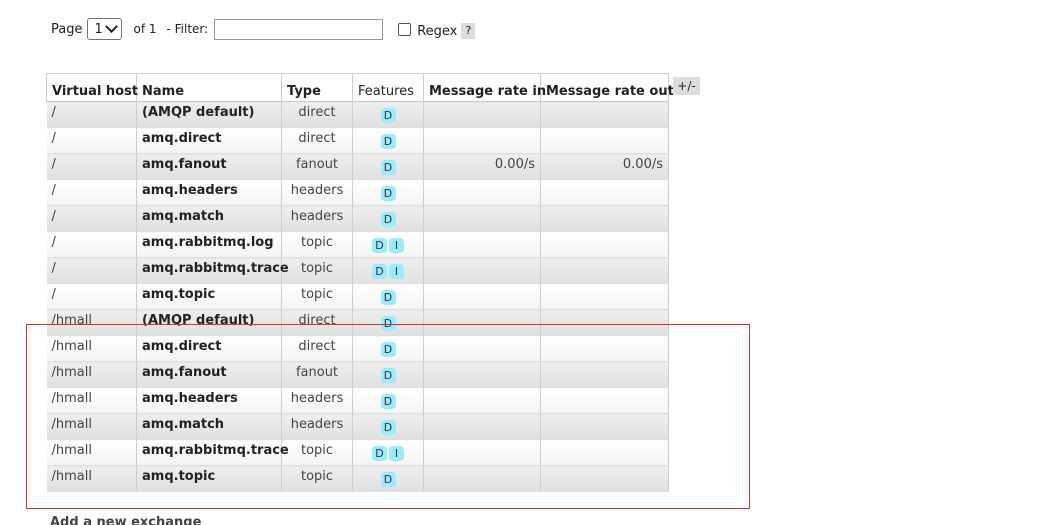 The height and width of the screenshot is (525, 1049). What do you see at coordinates (209, 244) in the screenshot?
I see `exchange-name-link: amq.rabbitmq.log` at bounding box center [209, 244].